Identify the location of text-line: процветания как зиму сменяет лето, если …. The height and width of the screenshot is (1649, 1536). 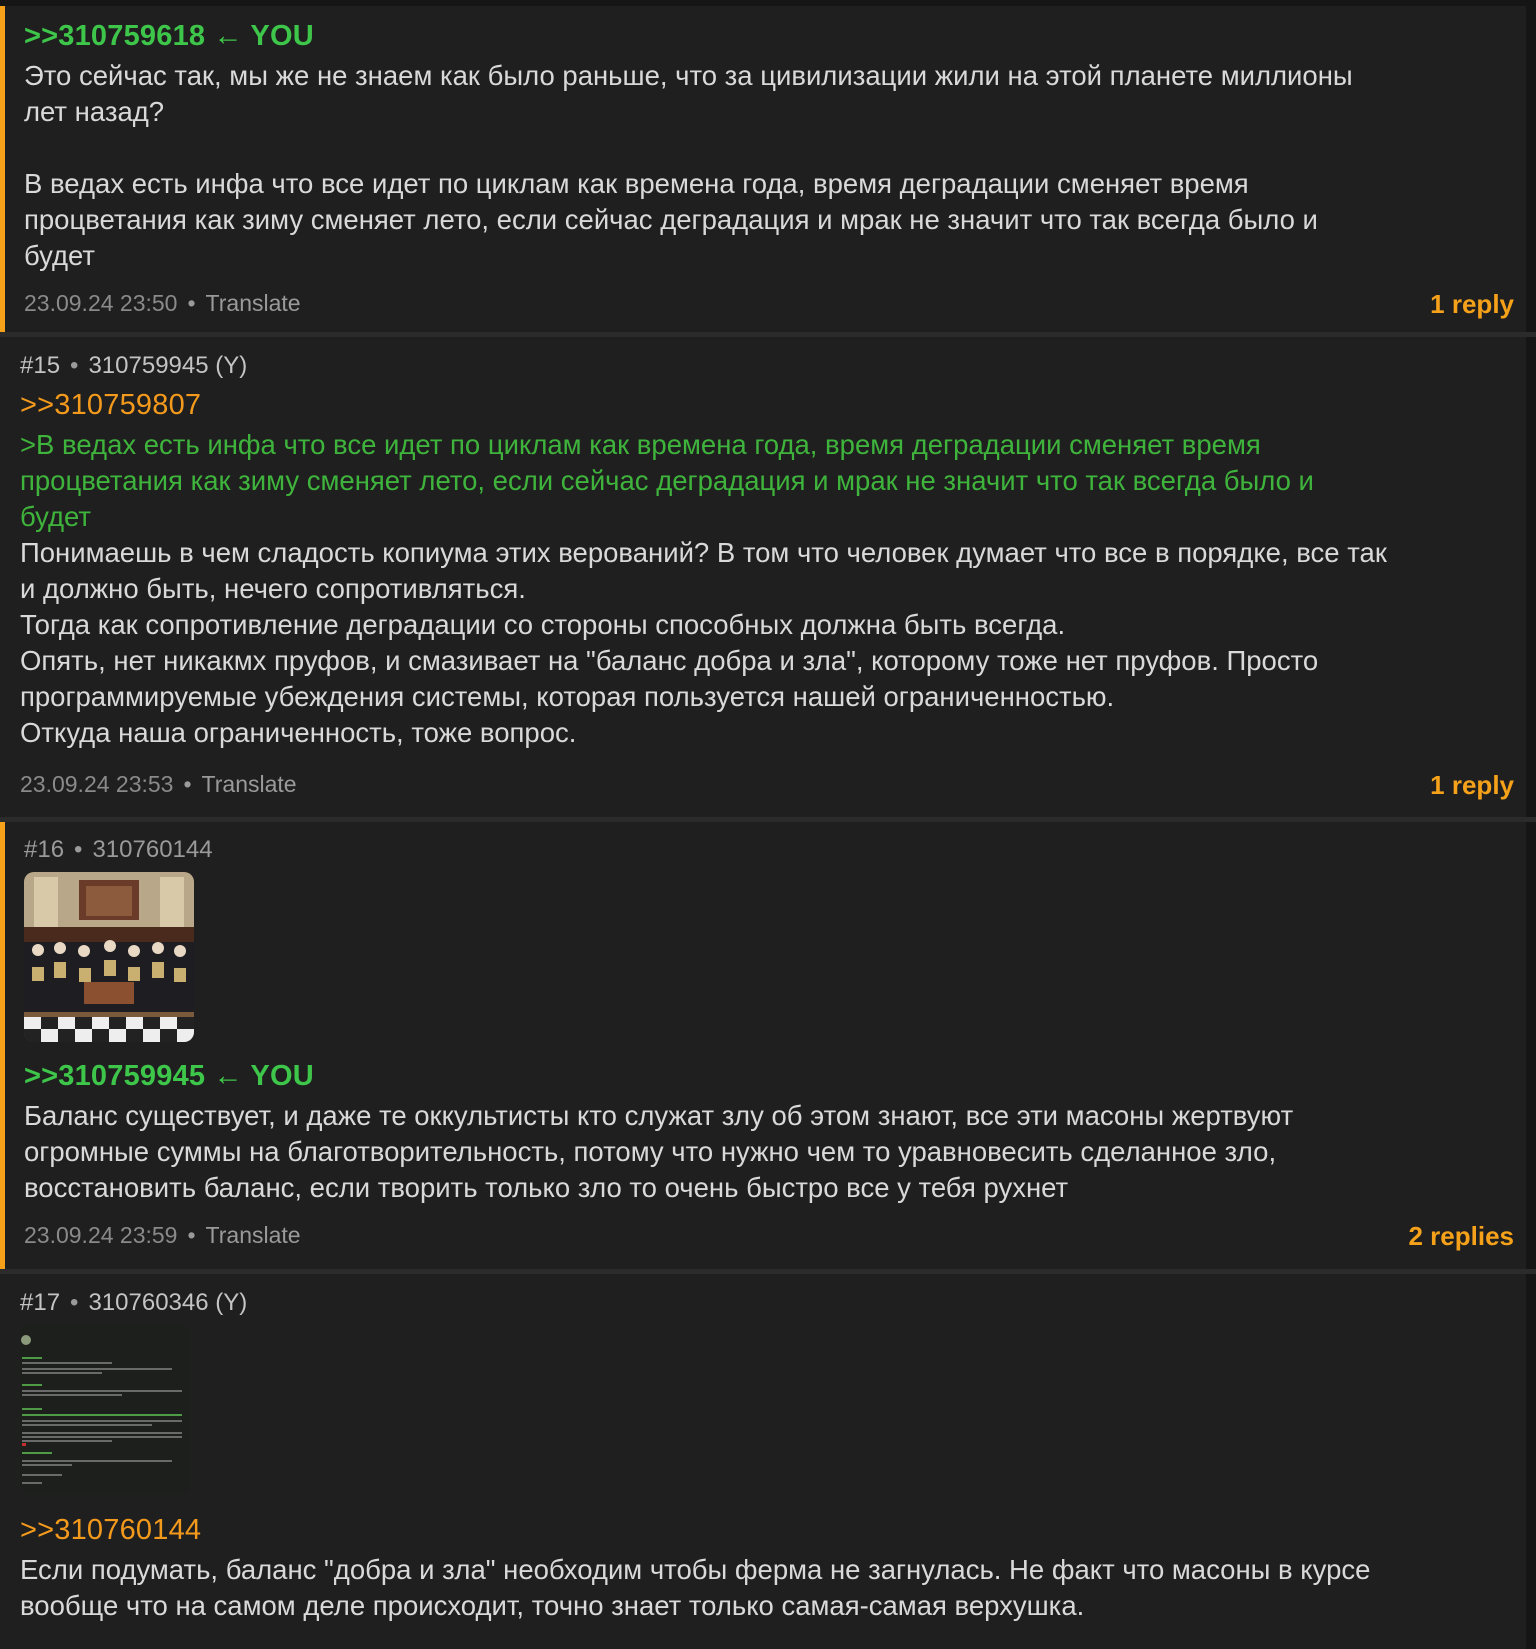
(671, 219).